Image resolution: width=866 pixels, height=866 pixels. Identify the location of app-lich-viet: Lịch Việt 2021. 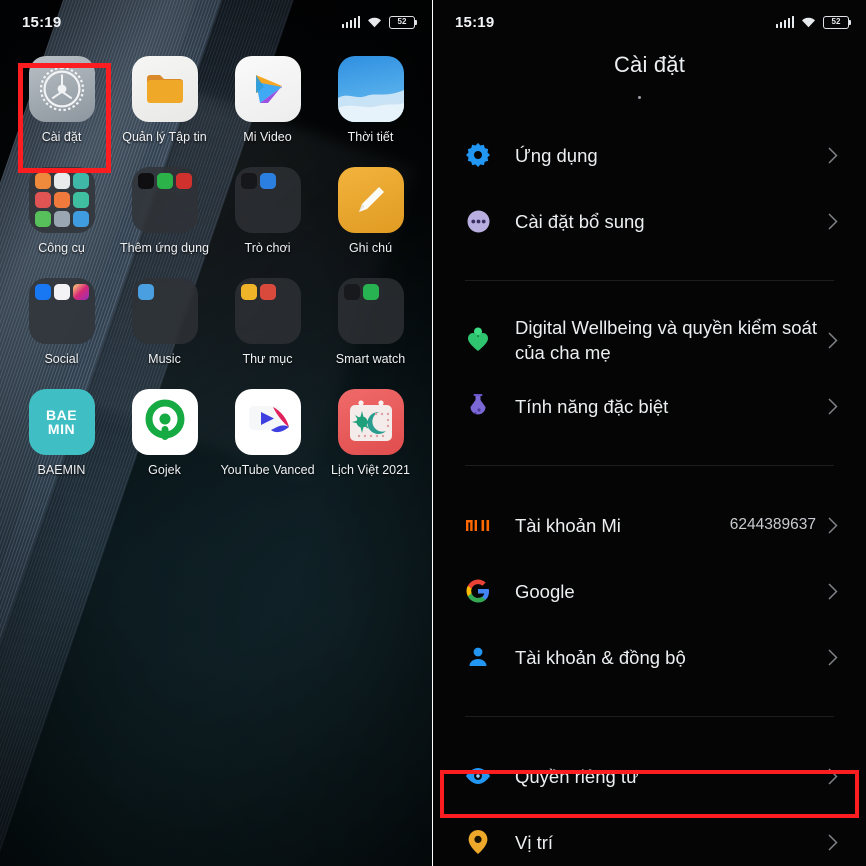
(370, 433).